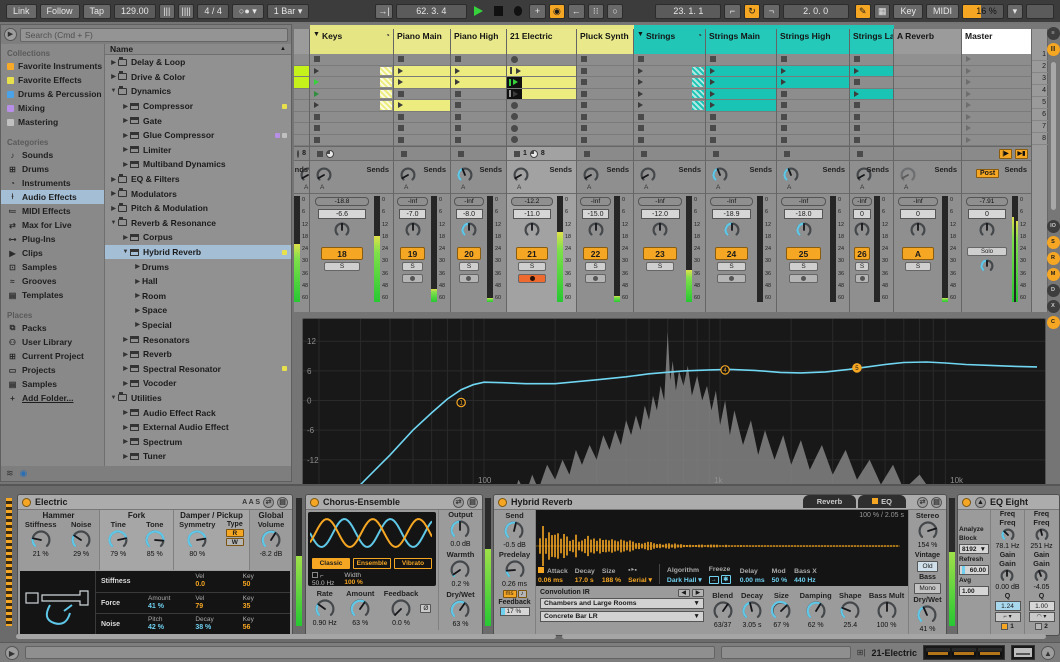 Image resolution: width=1060 pixels, height=662 pixels. I want to click on save-preset-icon: ▤, so click(472, 502).